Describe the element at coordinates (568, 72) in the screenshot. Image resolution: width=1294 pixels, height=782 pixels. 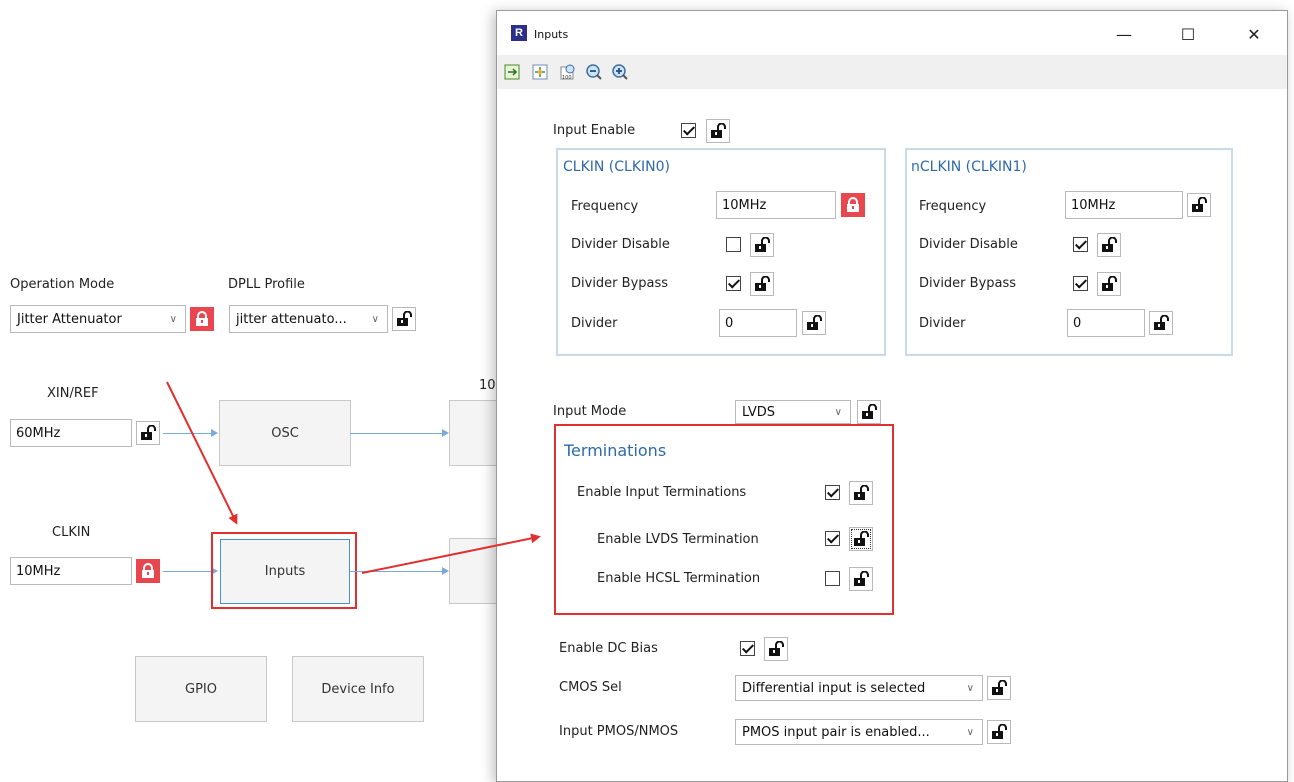
I see `zoom-100-icon: 100` at that location.